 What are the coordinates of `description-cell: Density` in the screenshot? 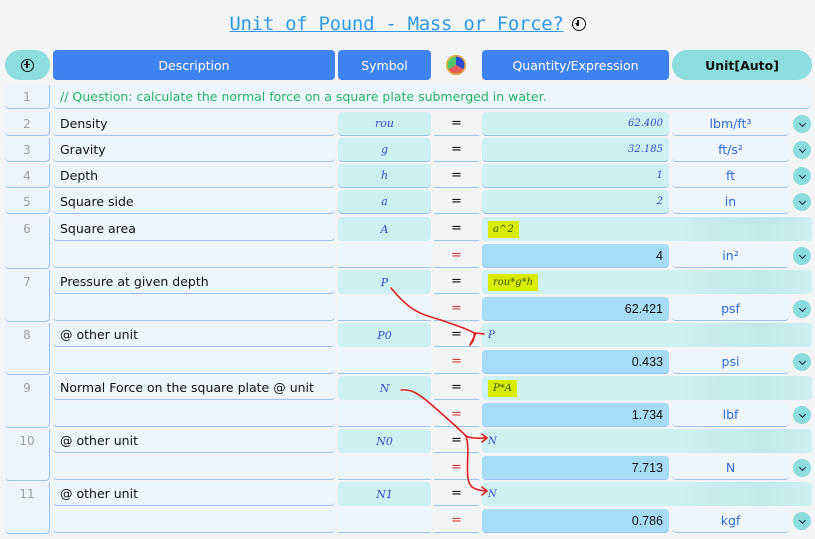 It's located at (194, 124).